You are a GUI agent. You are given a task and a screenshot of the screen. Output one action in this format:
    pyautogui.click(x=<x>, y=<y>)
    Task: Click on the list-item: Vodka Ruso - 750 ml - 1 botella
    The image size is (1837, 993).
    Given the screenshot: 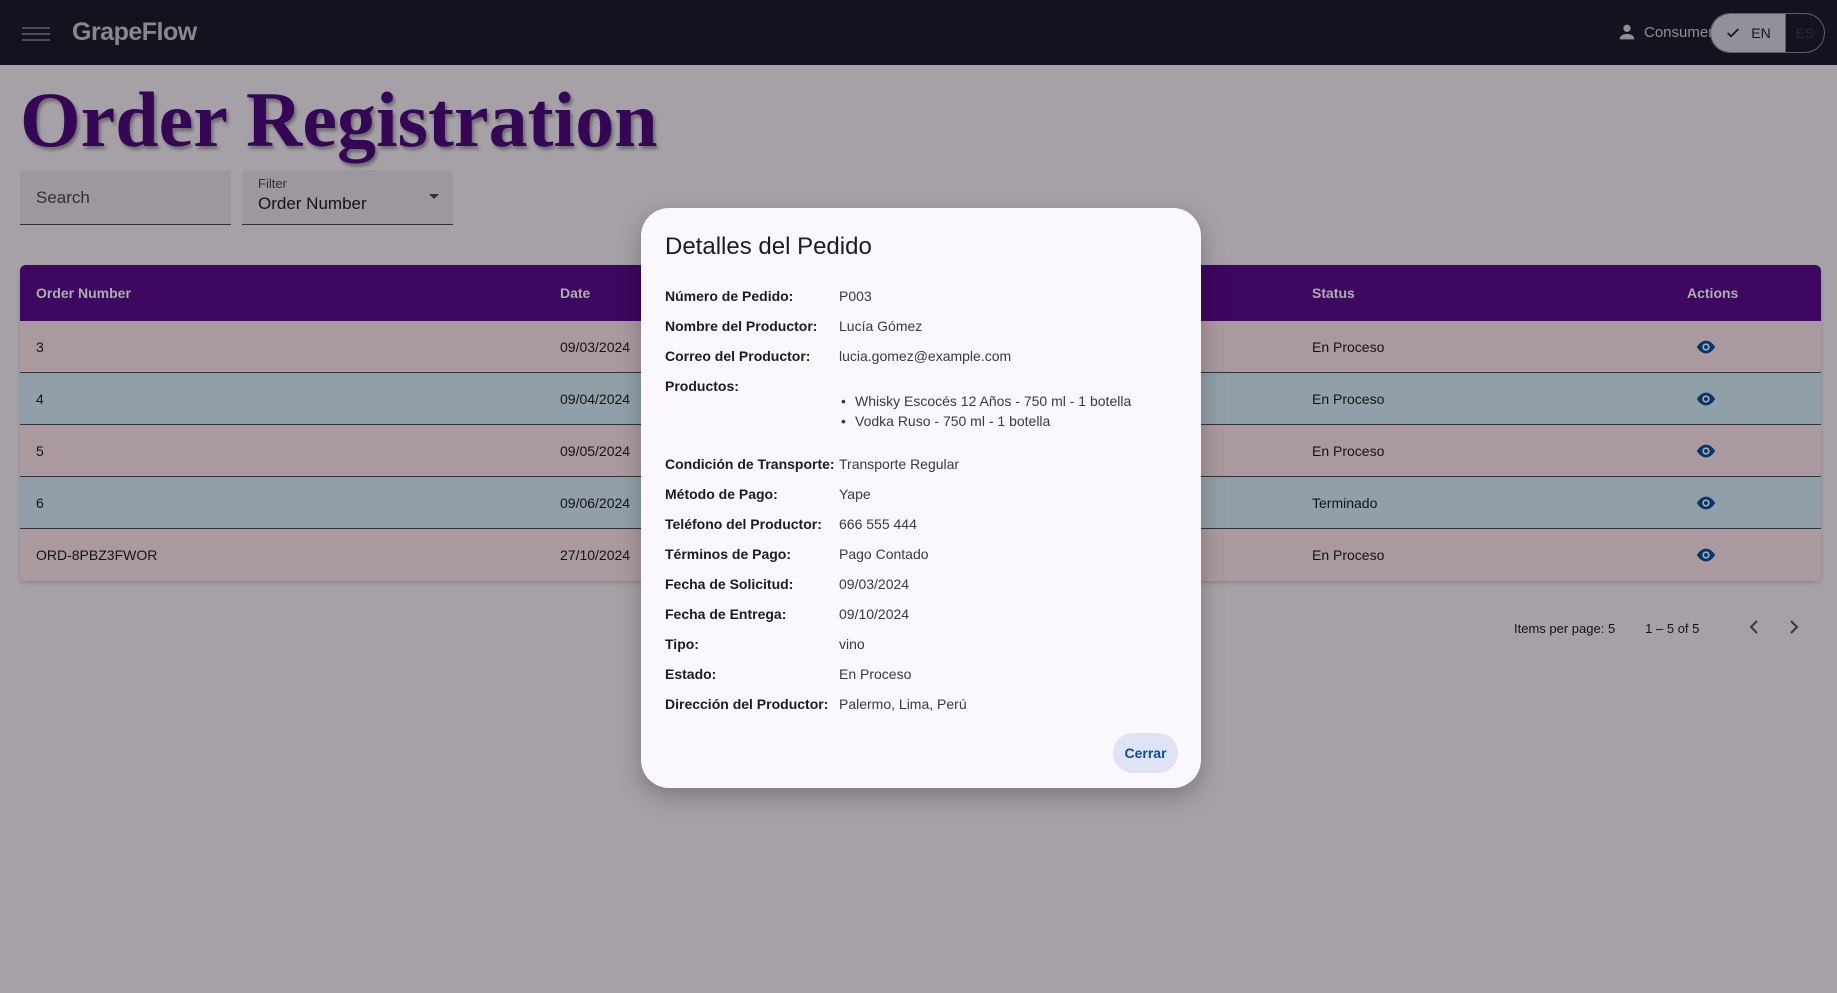 What is the action you would take?
    pyautogui.click(x=986, y=421)
    